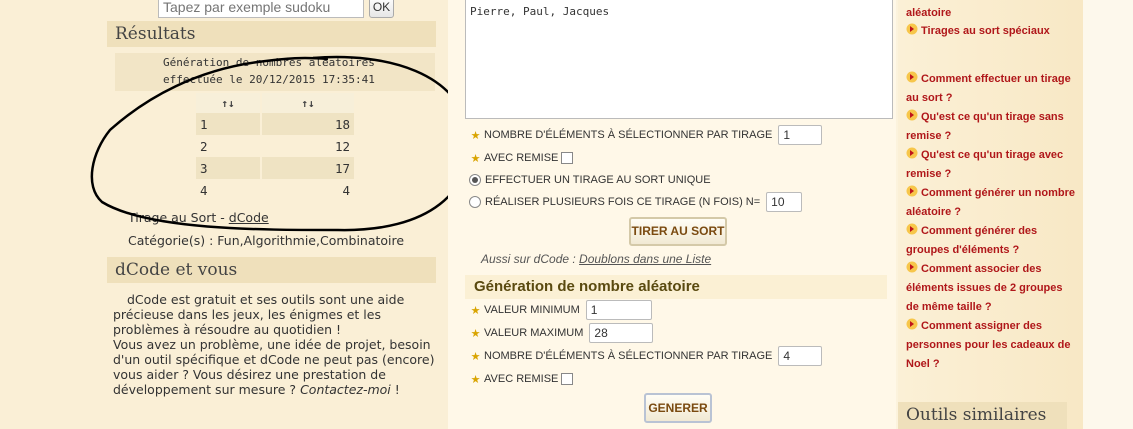 This screenshot has width=1133, height=429. I want to click on faq-item-label: Comment générer des groupes d'éléments ?, so click(972, 240).